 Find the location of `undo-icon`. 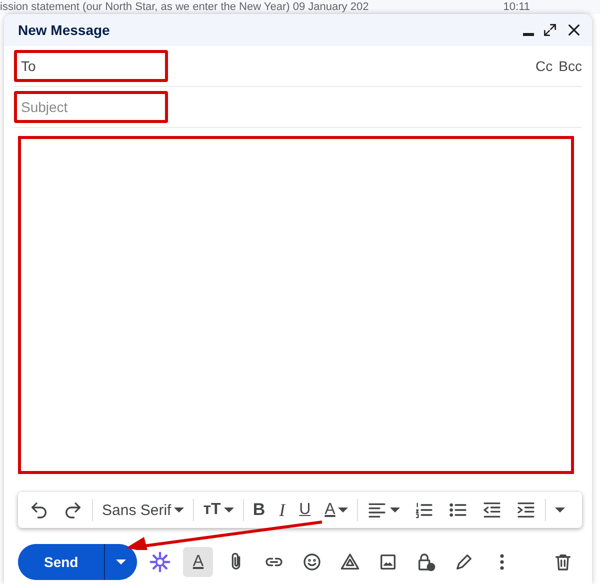

undo-icon is located at coordinates (39, 510).